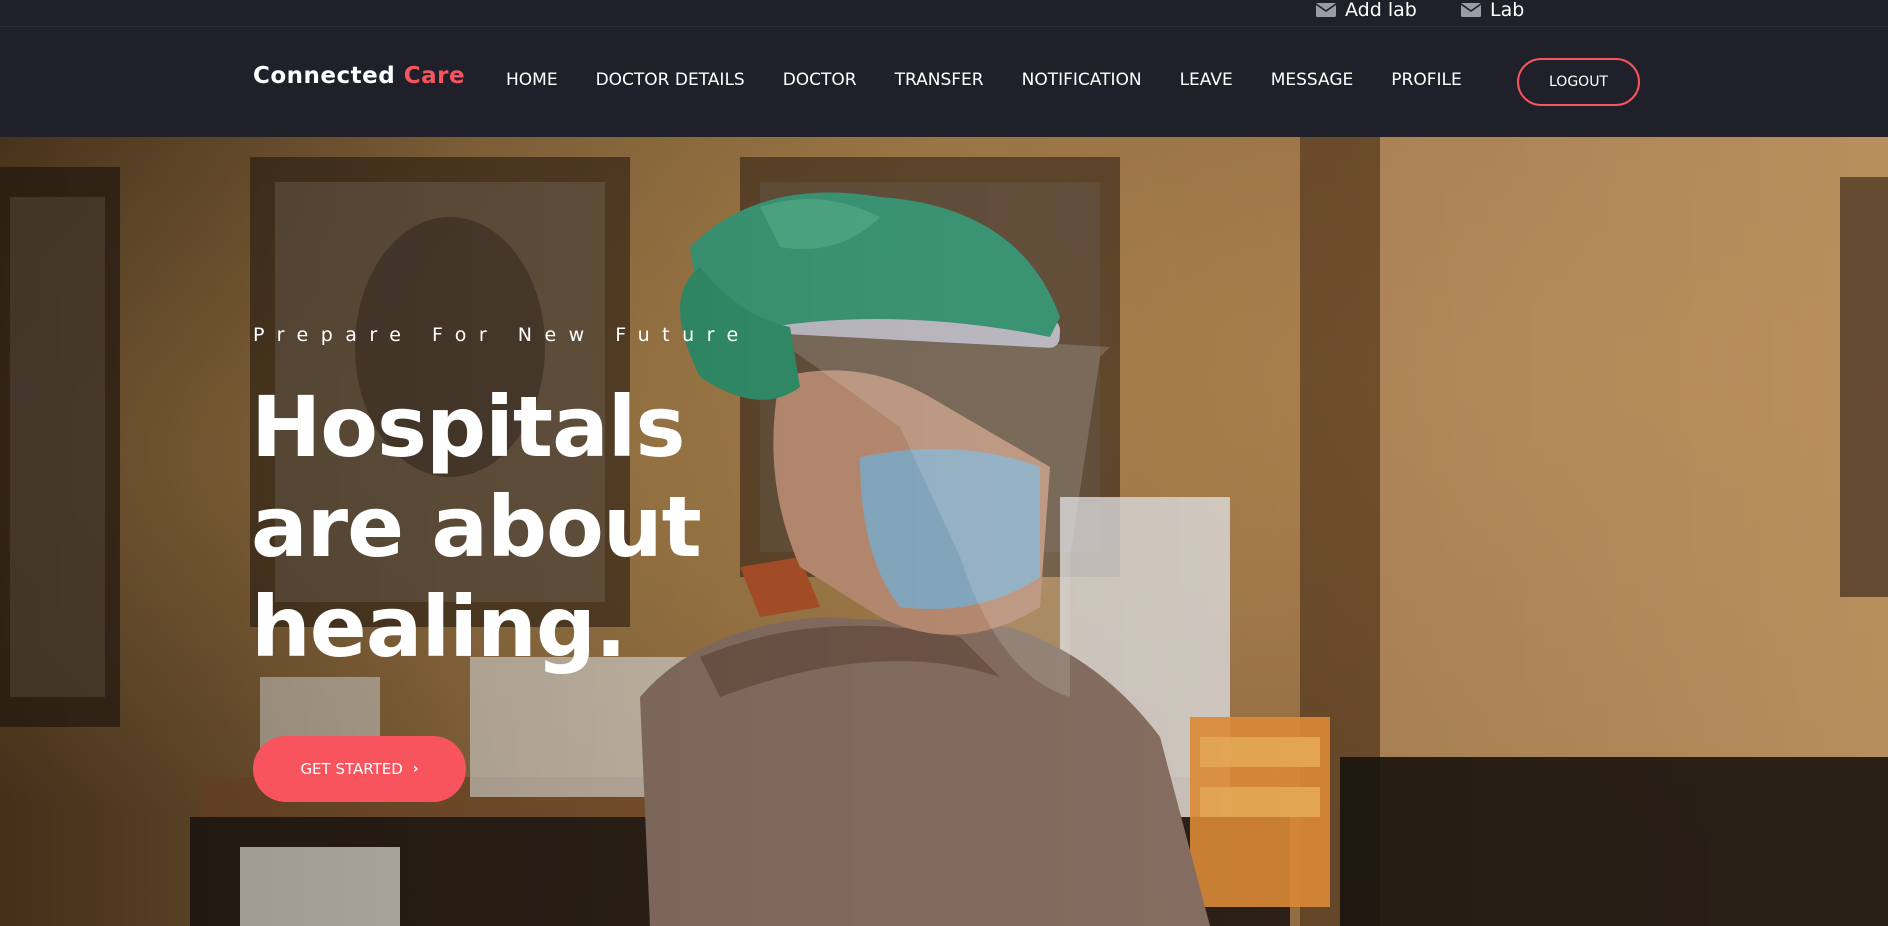 The height and width of the screenshot is (926, 1888). Describe the element at coordinates (502, 335) in the screenshot. I see `hero-subtitle: Prepare For New Future` at that location.